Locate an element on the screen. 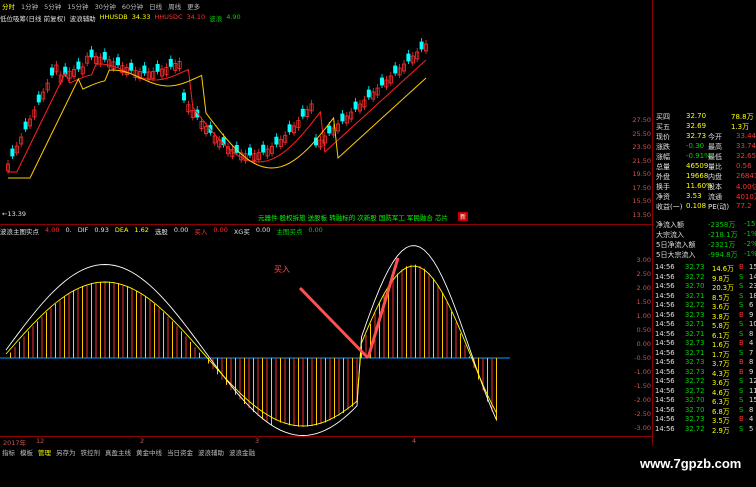  quote-key2: 今开 is located at coordinates (715, 137).